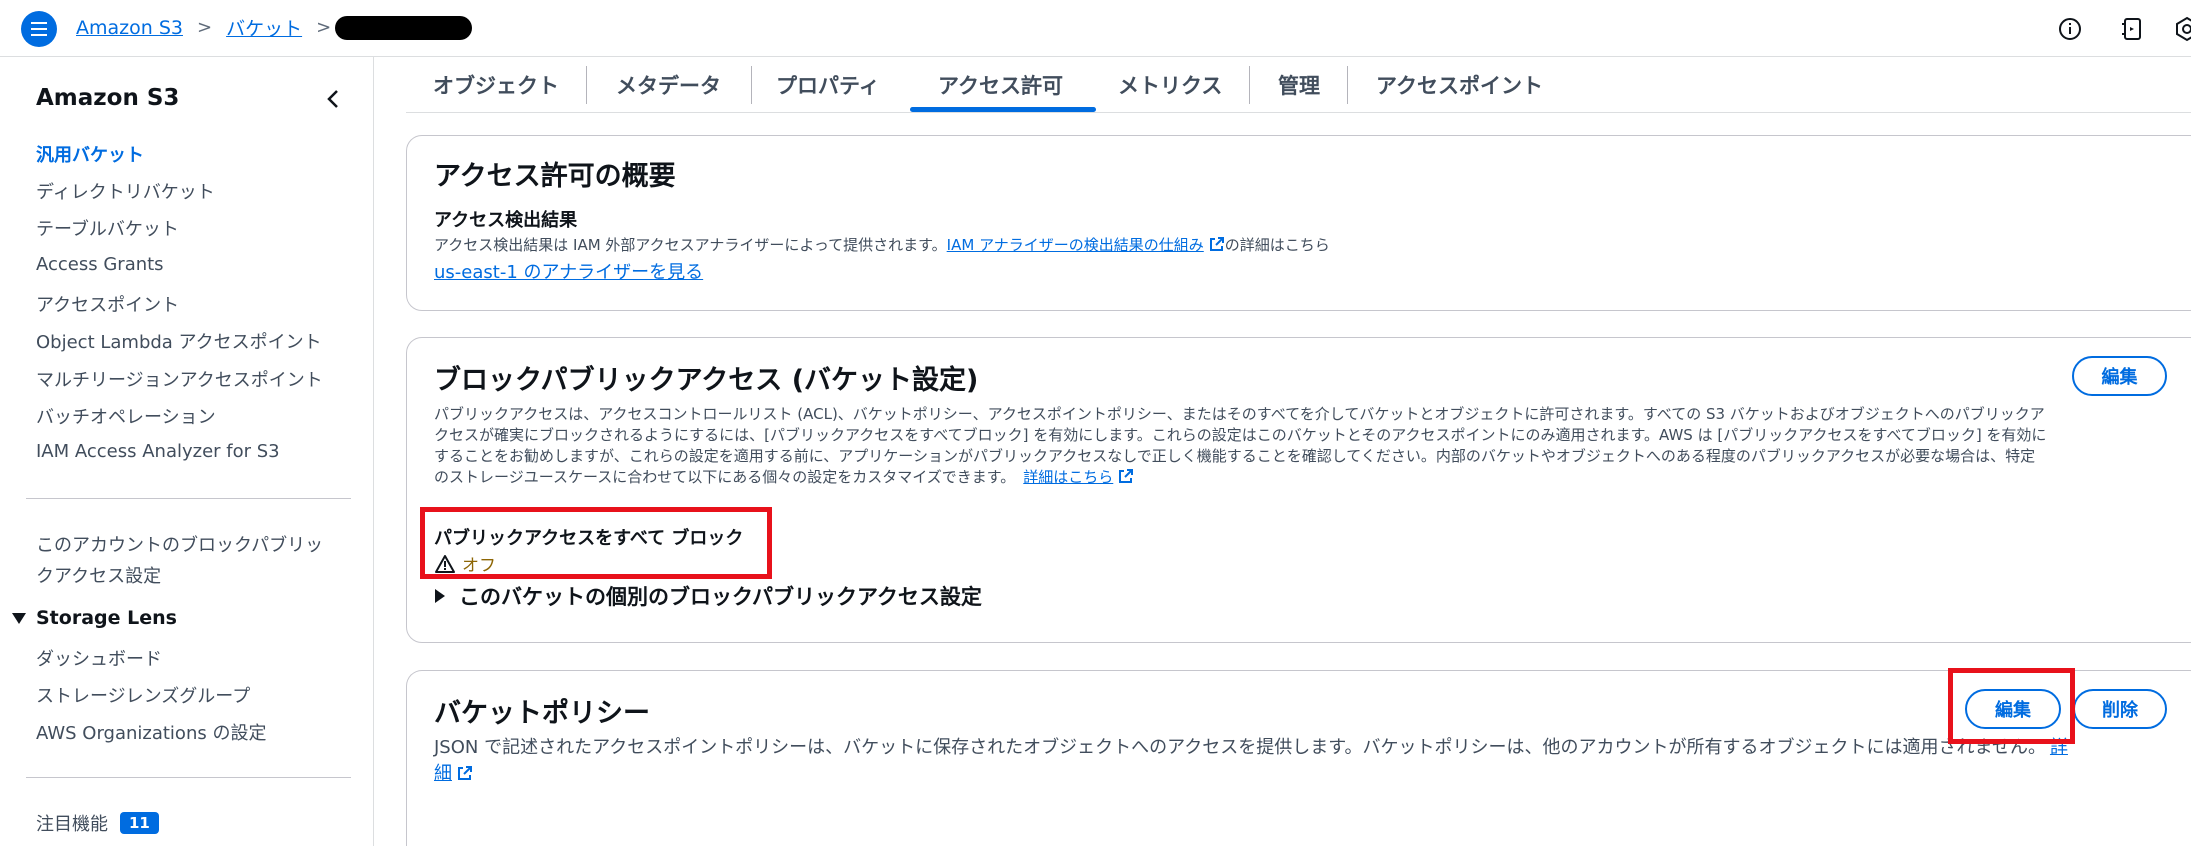  Describe the element at coordinates (90, 154) in the screenshot. I see `sidebar-item-general-buckets: 汎用バケット` at that location.